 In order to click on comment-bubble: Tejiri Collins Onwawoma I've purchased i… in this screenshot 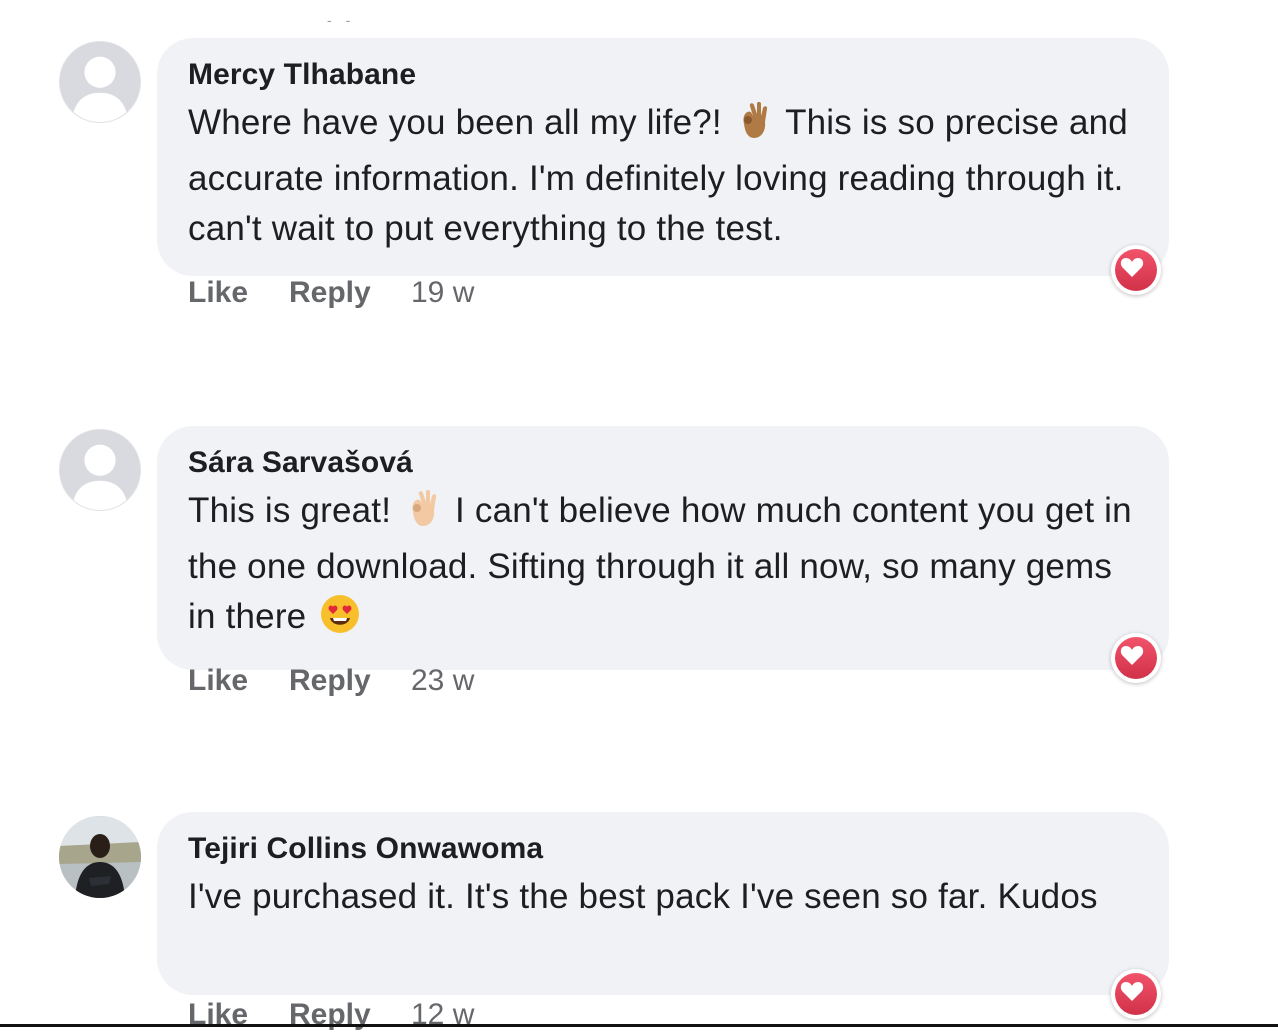, I will do `click(663, 903)`.